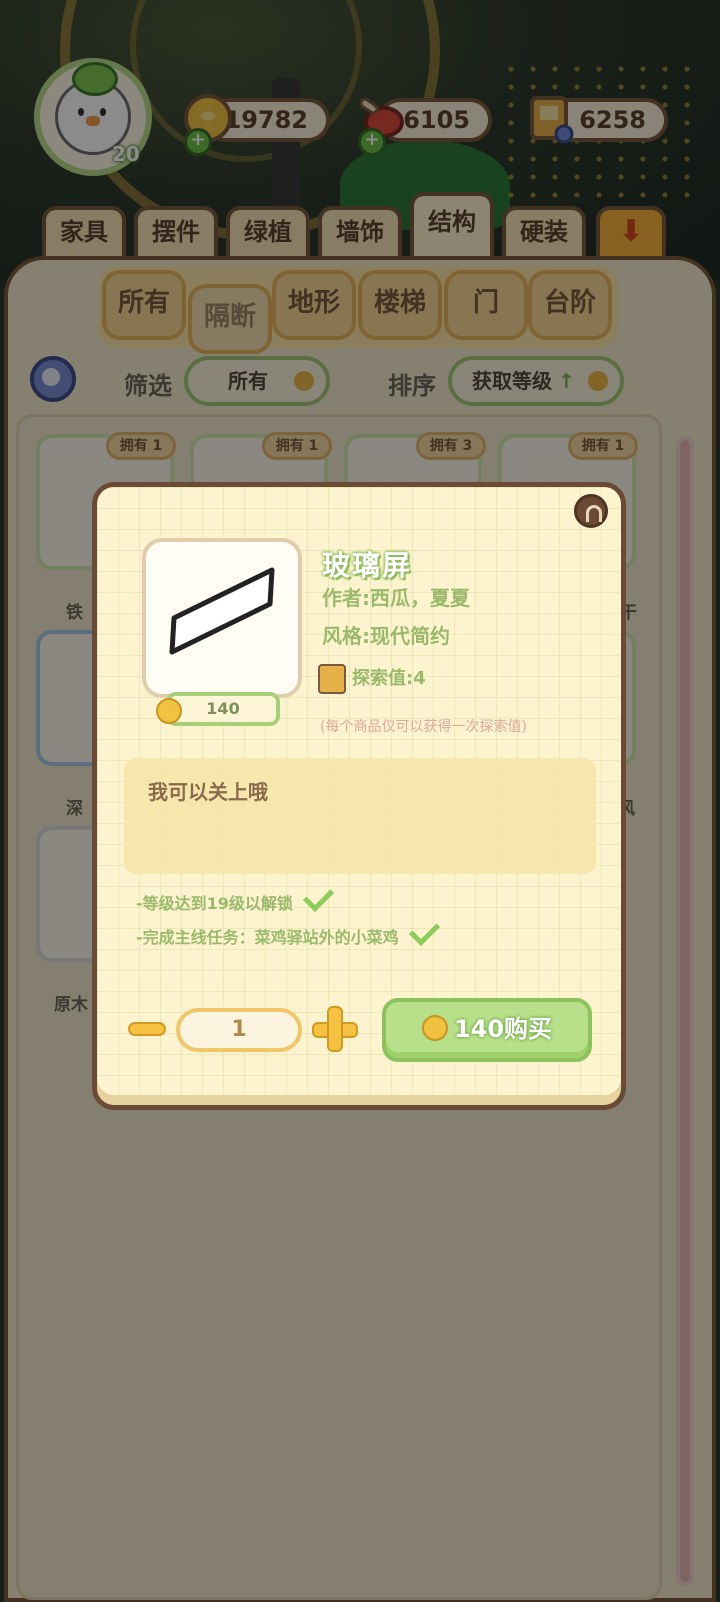 This screenshot has width=720, height=1602. Describe the element at coordinates (223, 708) in the screenshot. I see `item-price: 140` at that location.